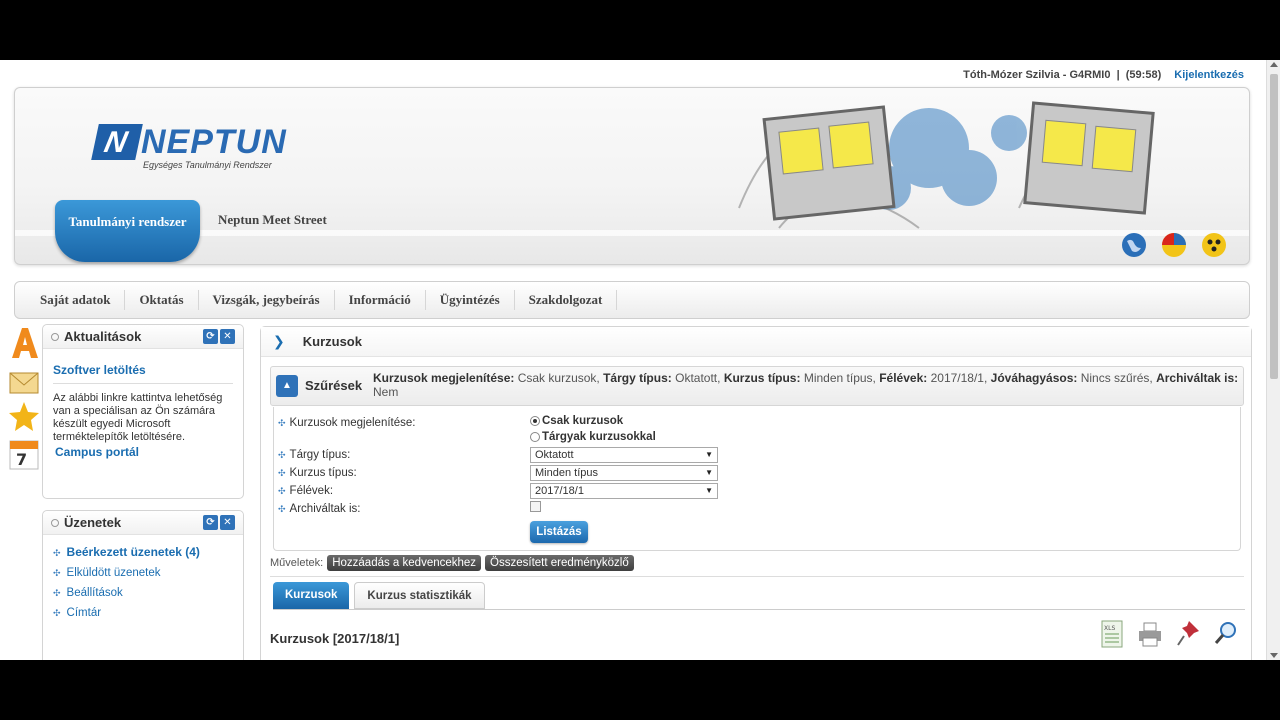 The height and width of the screenshot is (720, 1280). What do you see at coordinates (317, 473) in the screenshot?
I see `course-type-label: Kurzus típus:` at bounding box center [317, 473].